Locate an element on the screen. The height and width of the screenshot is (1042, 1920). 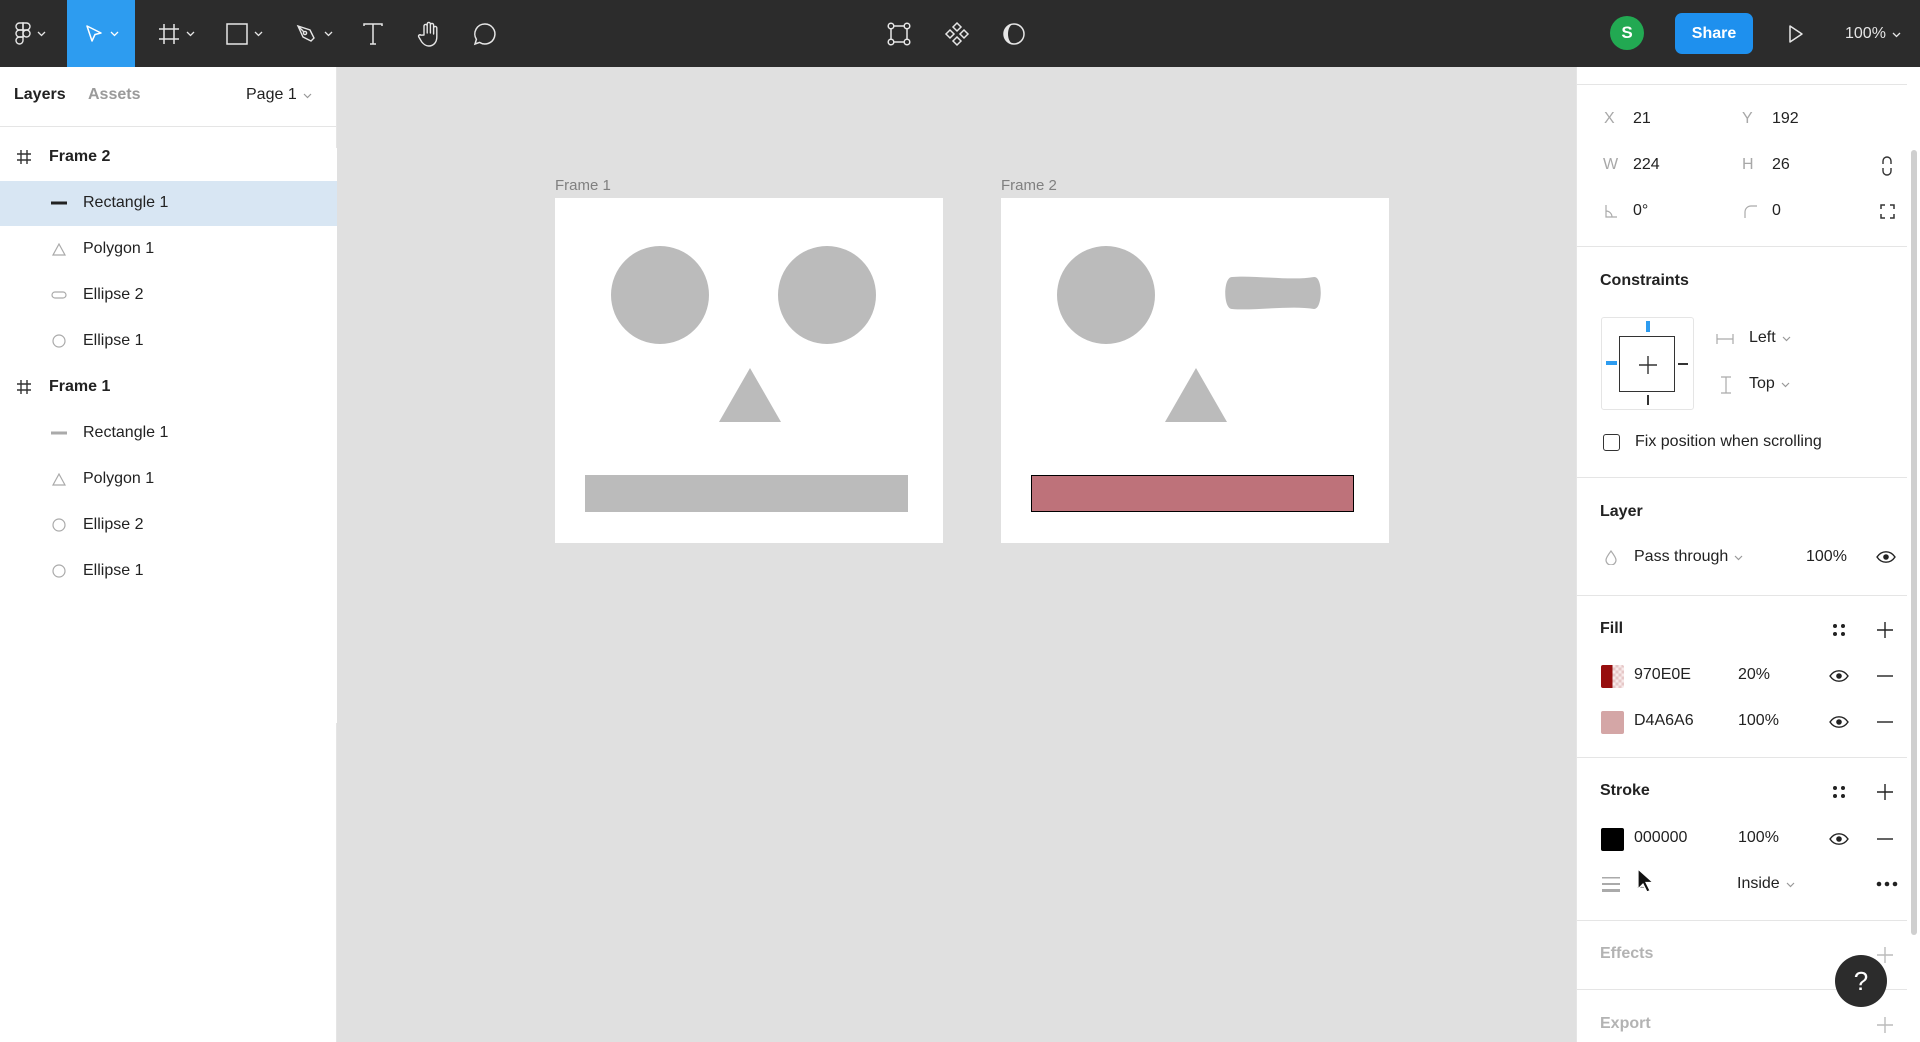
x-input: 21 is located at coordinates (1642, 119).